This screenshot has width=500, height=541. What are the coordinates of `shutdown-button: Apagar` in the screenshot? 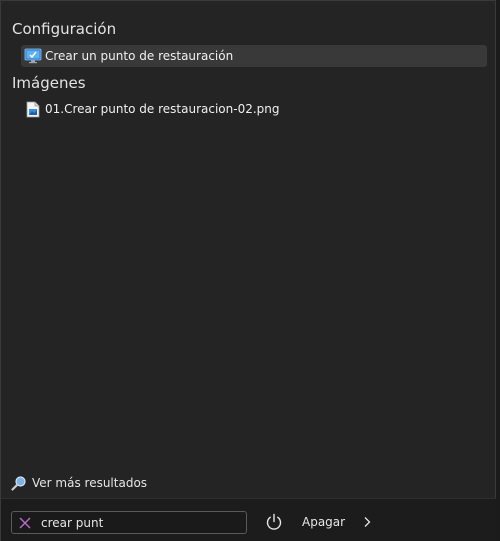 It's located at (304, 522).